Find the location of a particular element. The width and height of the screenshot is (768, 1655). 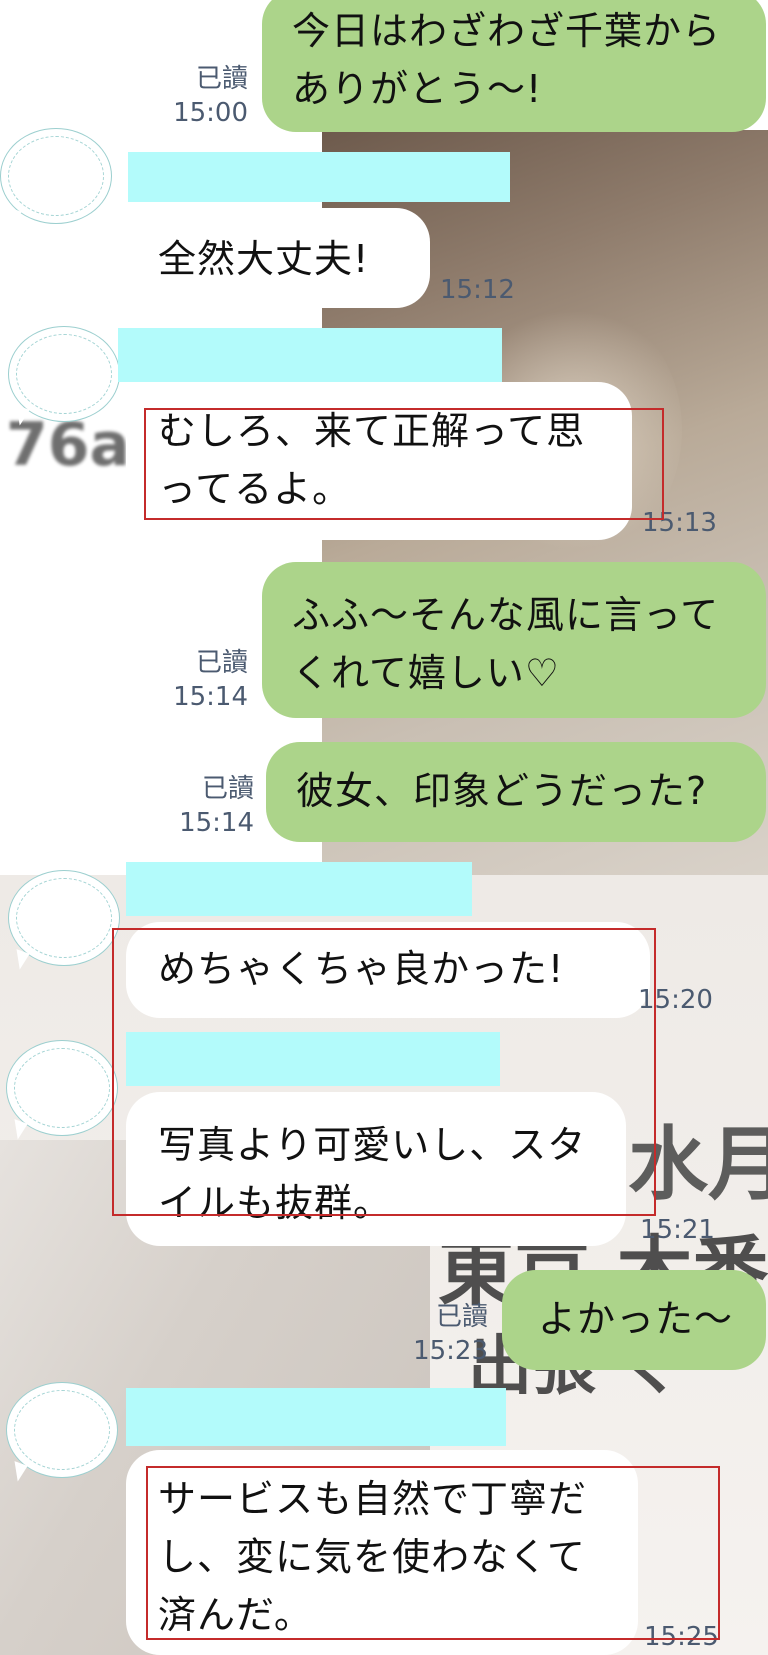

message-meta: 已讀 15:00 is located at coordinates (199, 96).